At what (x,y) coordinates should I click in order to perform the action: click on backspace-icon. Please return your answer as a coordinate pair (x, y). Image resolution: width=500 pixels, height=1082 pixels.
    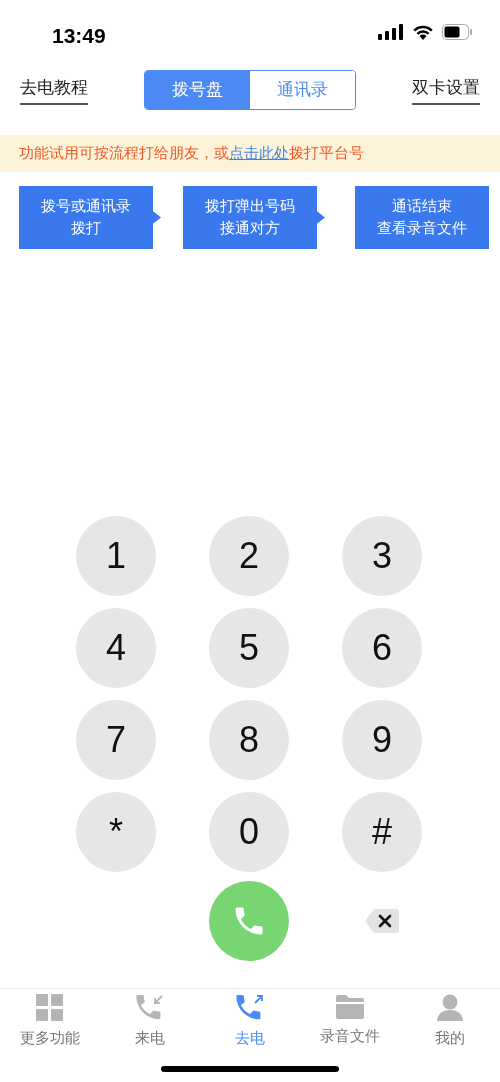
    Looking at the image, I should click on (382, 921).